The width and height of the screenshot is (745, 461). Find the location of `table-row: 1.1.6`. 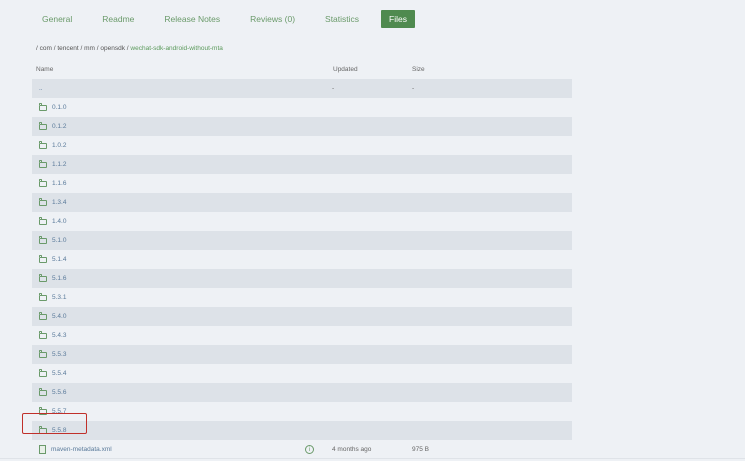

table-row: 1.1.6 is located at coordinates (302, 183).